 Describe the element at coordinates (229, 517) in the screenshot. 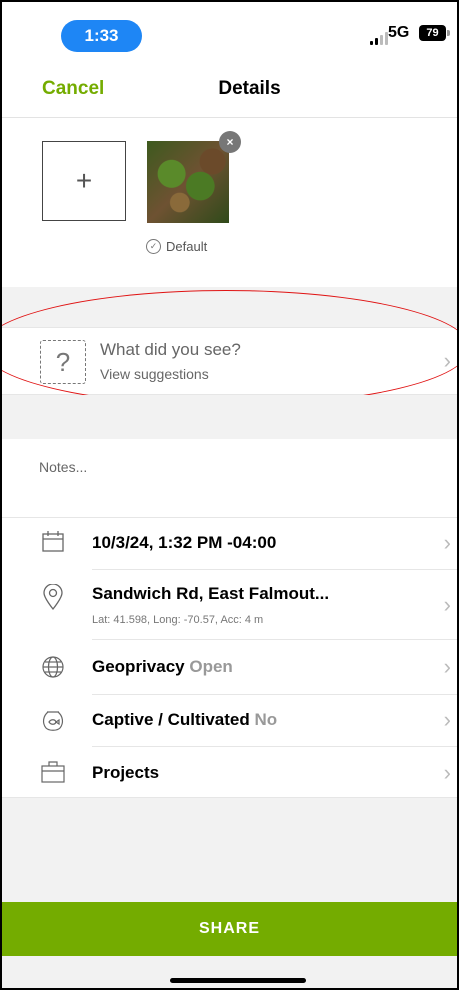

I see `row-divider` at that location.